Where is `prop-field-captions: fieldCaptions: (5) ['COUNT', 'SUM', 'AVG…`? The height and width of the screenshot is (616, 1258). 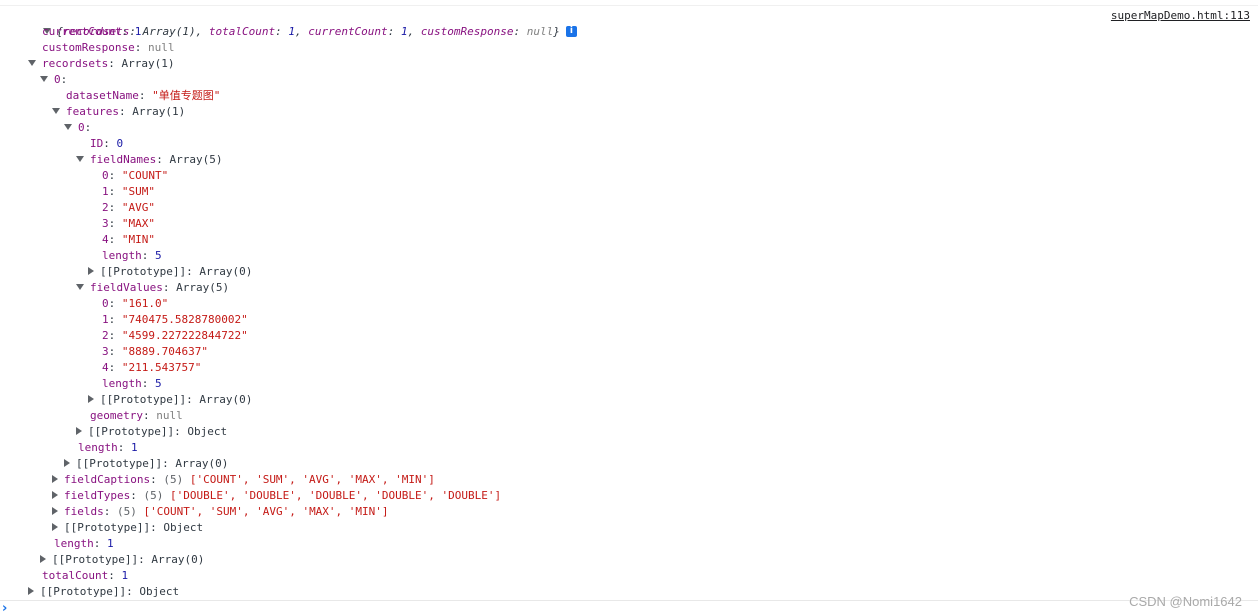
prop-field-captions: fieldCaptions: (5) ['COUNT', 'SUM', 'AVG… is located at coordinates (243, 480).